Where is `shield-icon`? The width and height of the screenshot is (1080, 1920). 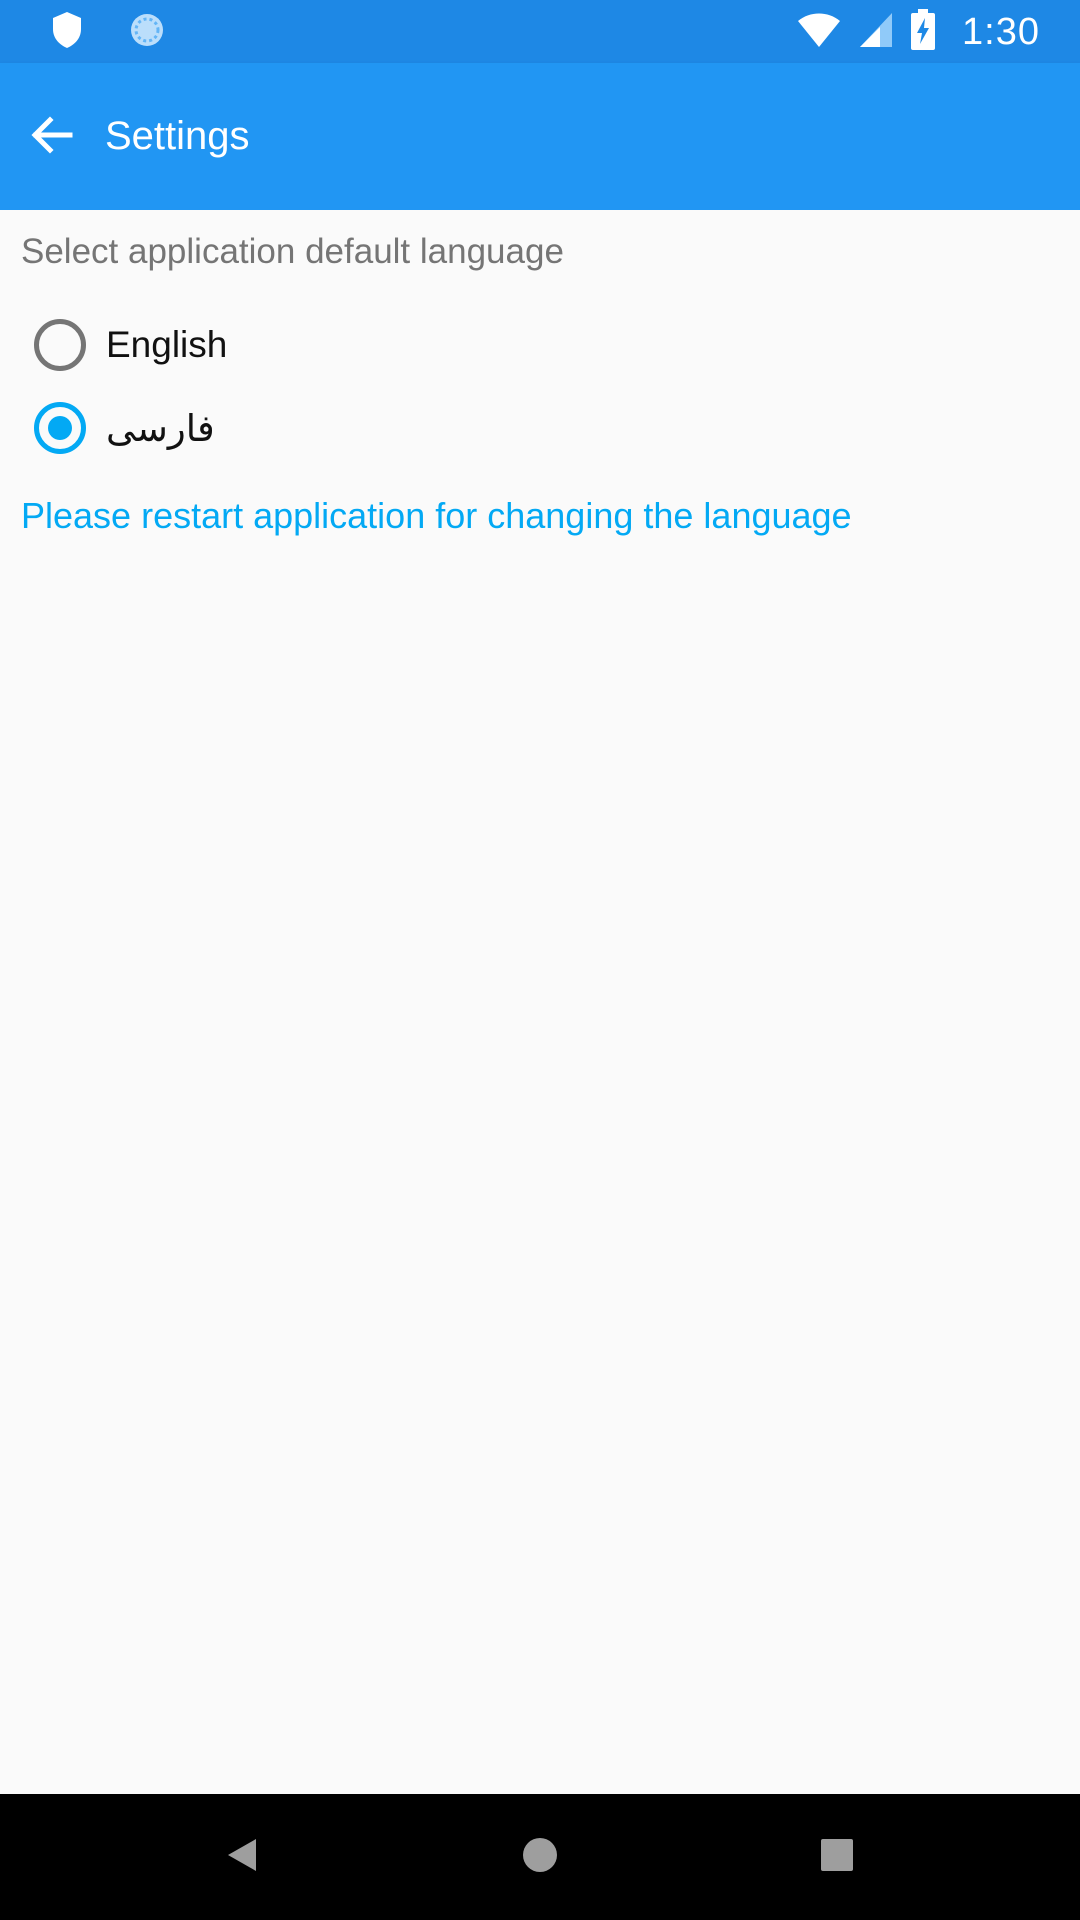 shield-icon is located at coordinates (67, 32).